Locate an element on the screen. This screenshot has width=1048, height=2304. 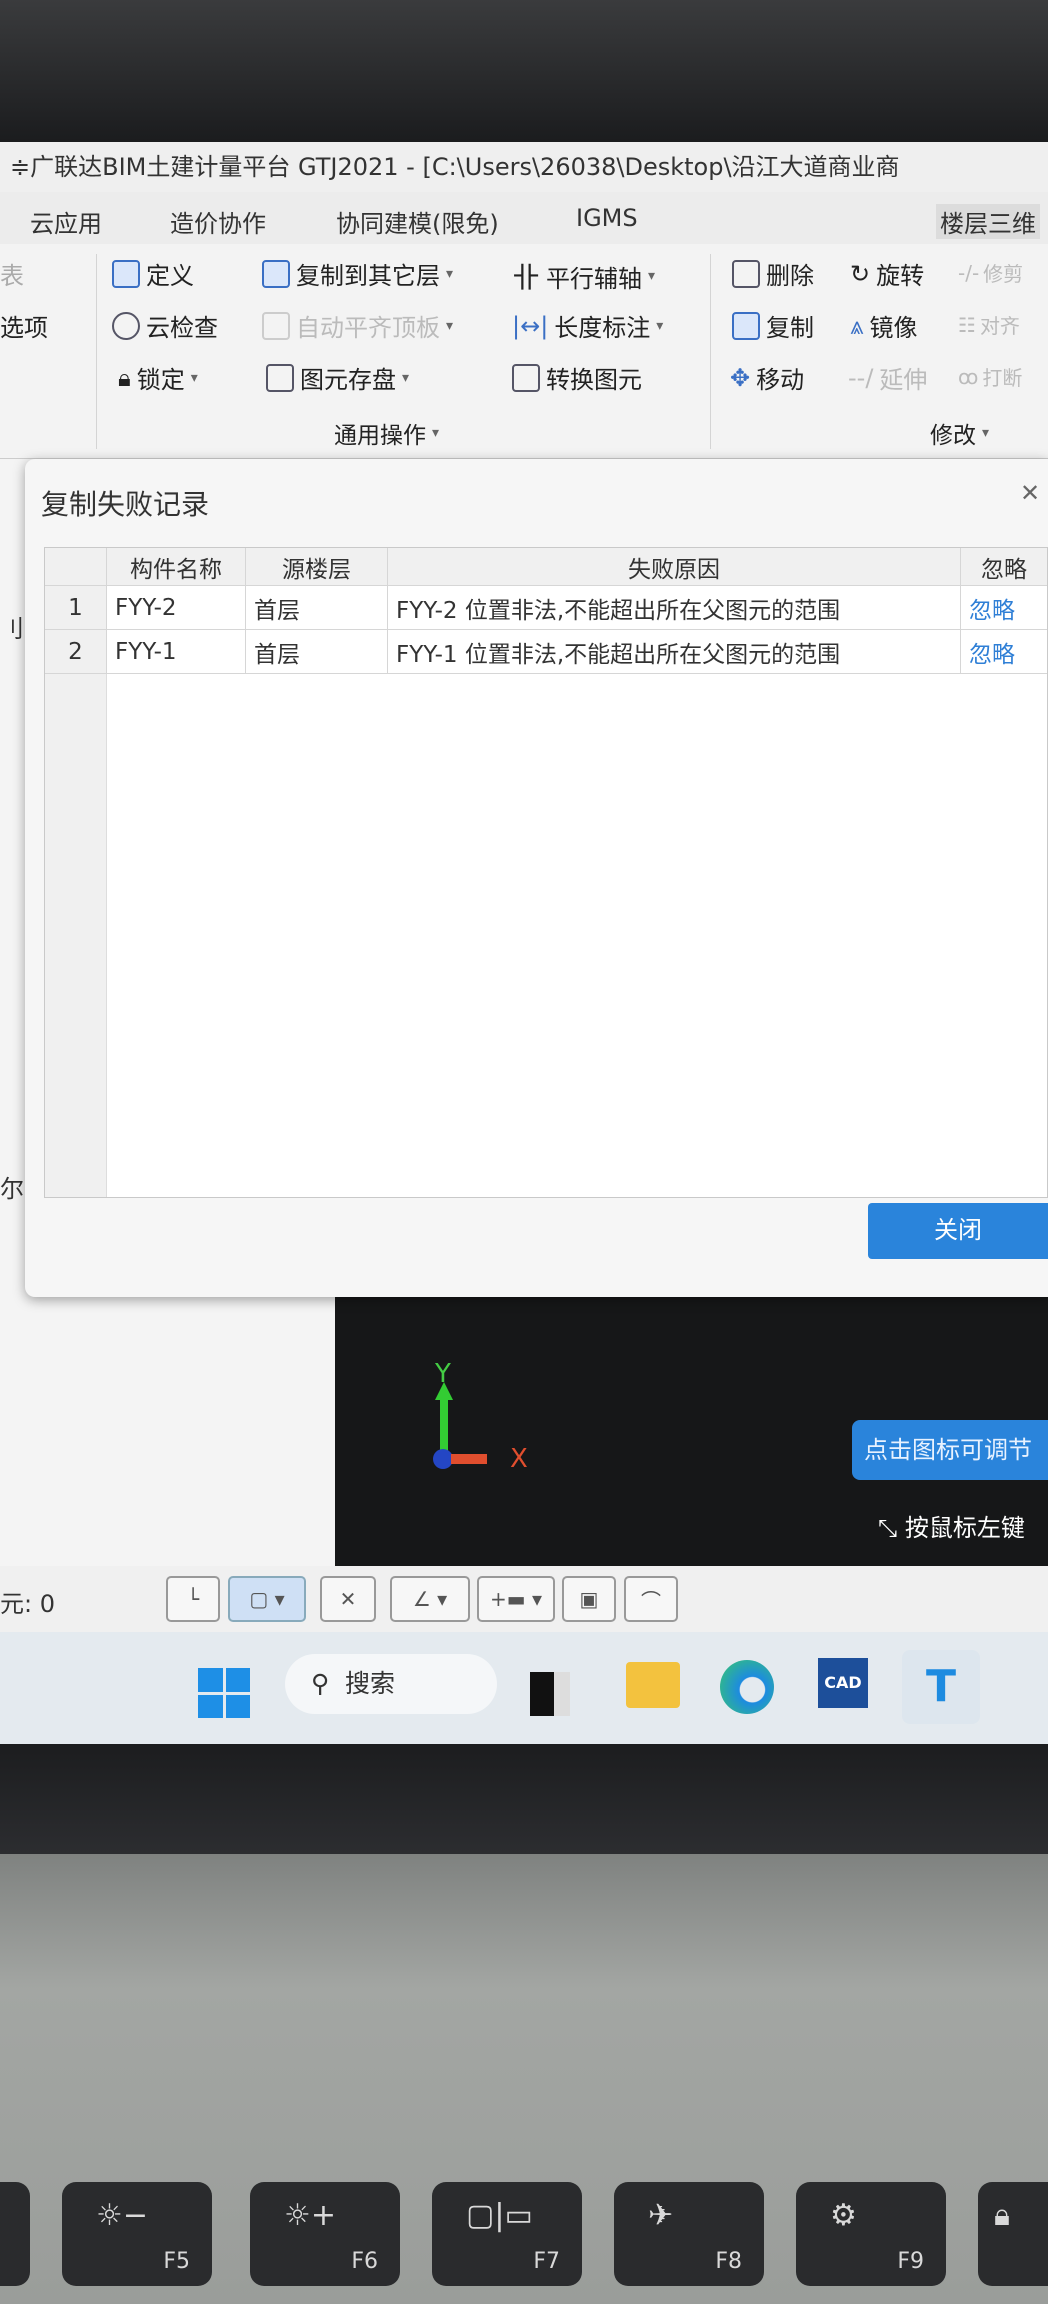
ribbon-partial-item: 选项 is located at coordinates (24, 325).